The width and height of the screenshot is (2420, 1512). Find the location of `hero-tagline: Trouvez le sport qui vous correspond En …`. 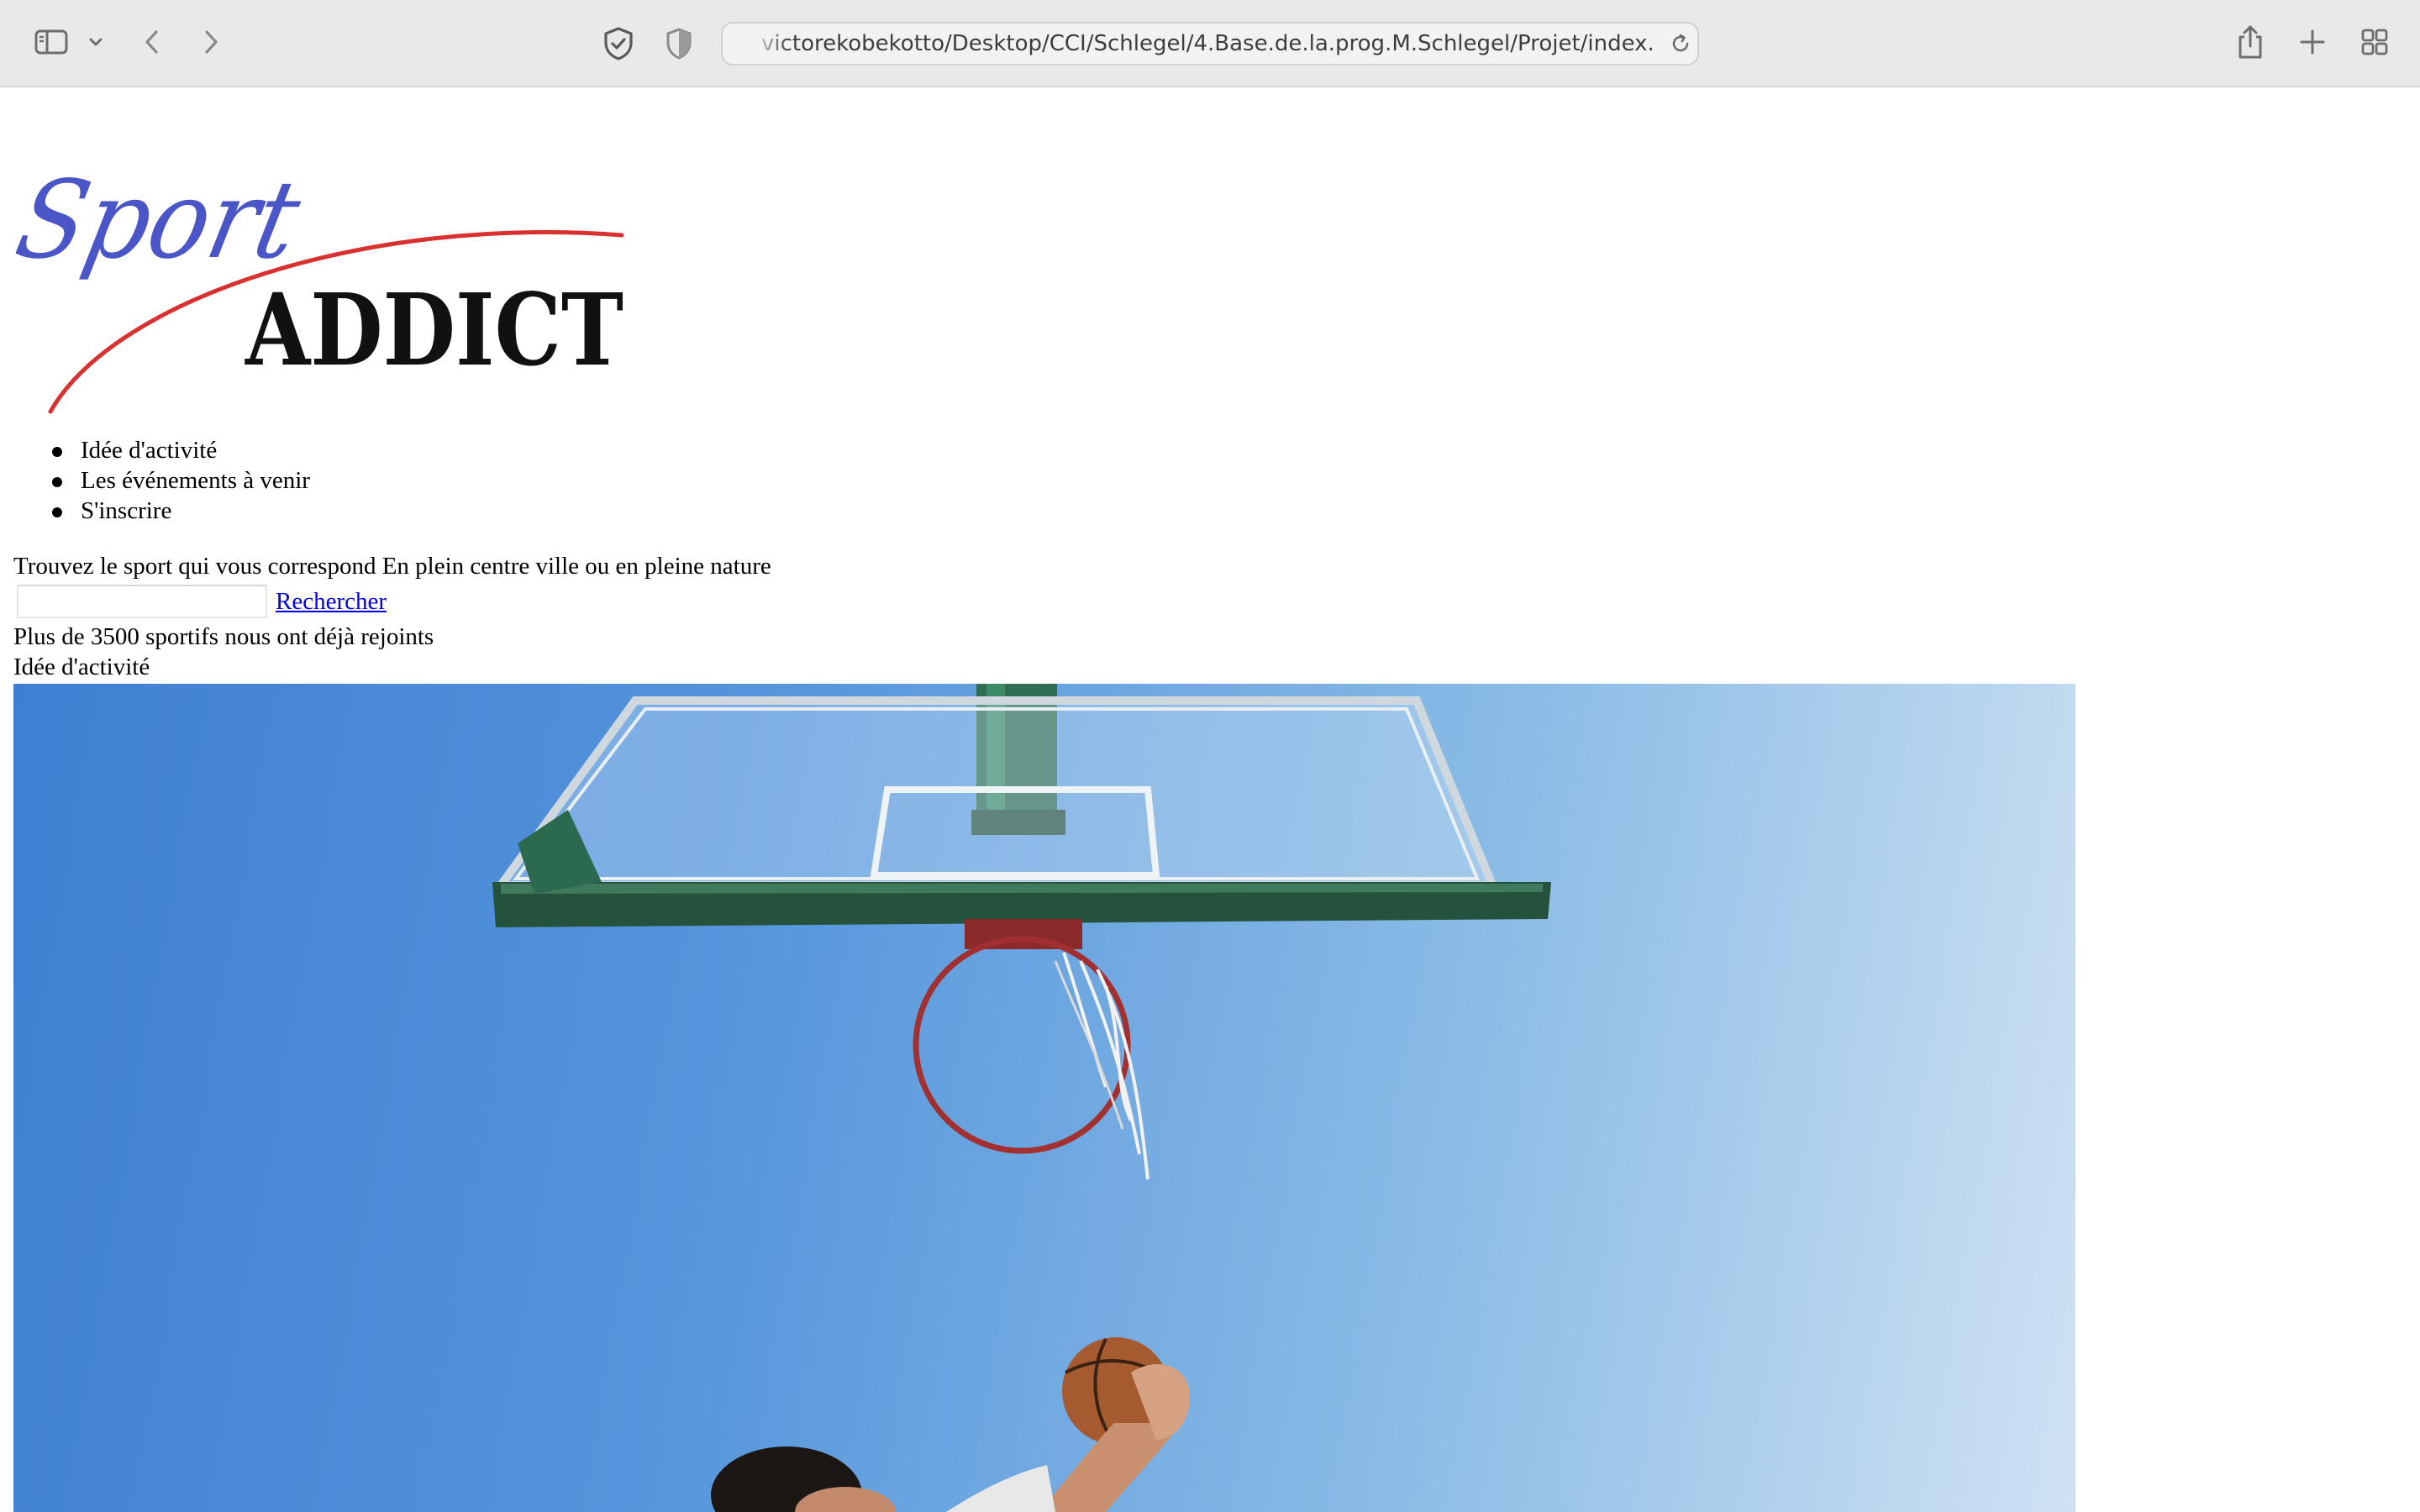

hero-tagline: Trouvez le sport qui vous correspond En … is located at coordinates (392, 566).